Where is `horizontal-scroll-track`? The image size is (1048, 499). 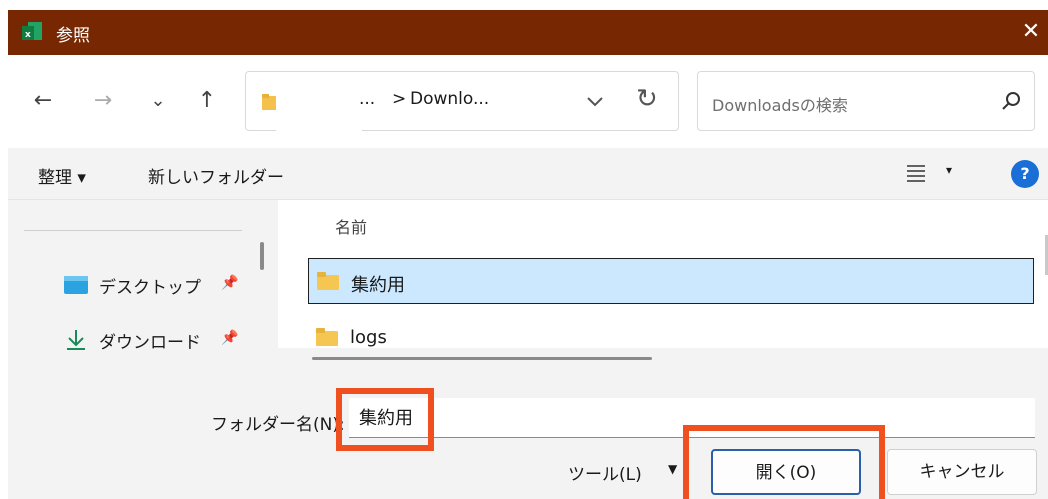
horizontal-scroll-track is located at coordinates (663, 362).